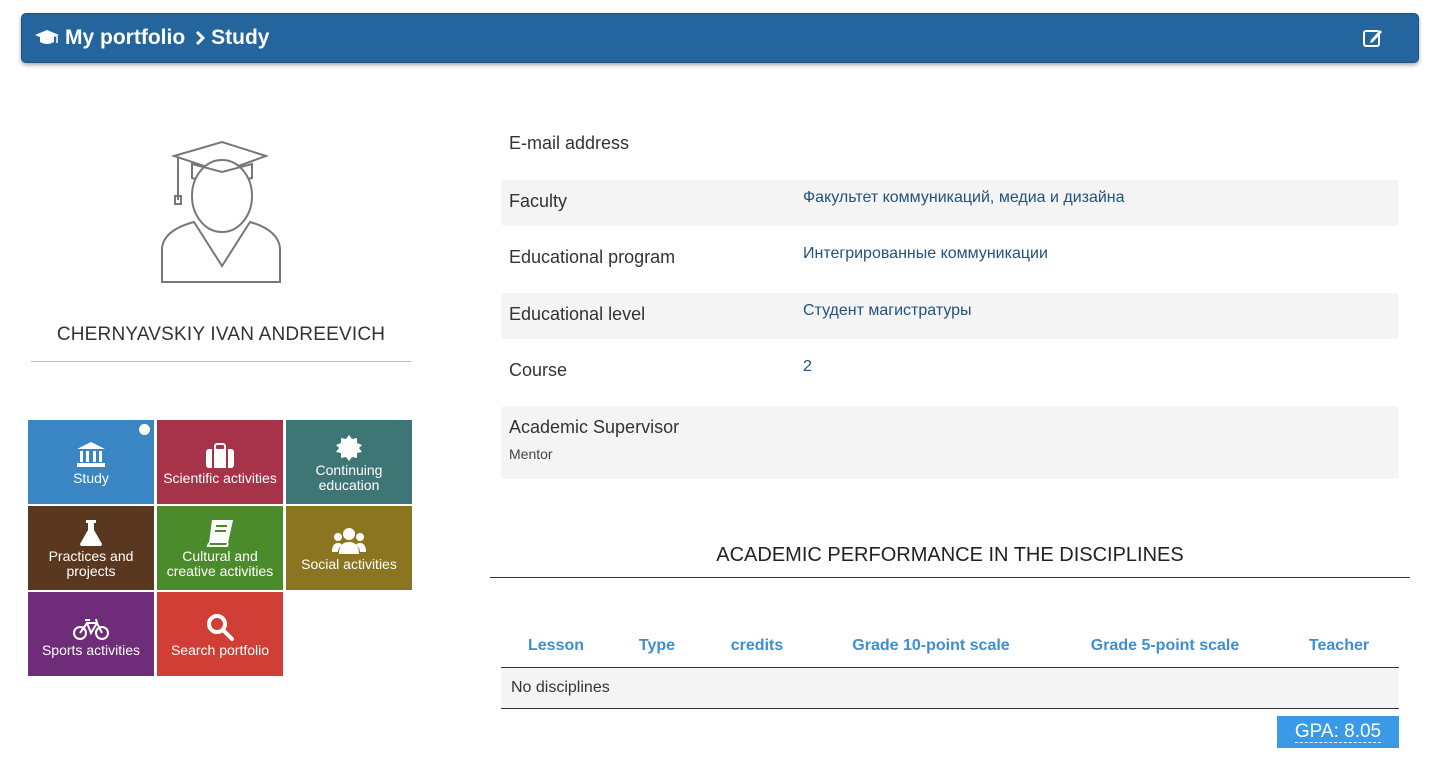 The height and width of the screenshot is (770, 1440). Describe the element at coordinates (720, 38) in the screenshot. I see `header-bar: My portfolio Study` at that location.